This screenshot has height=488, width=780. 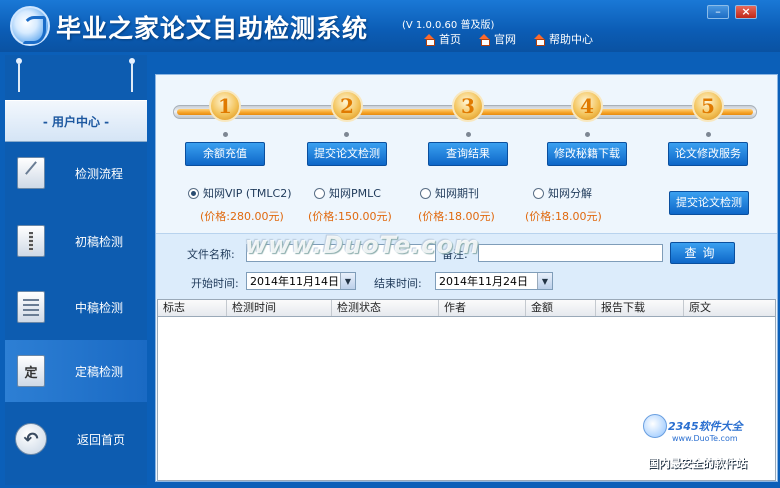 I want to click on option-price: (价格:150.00元), so click(x=350, y=216).